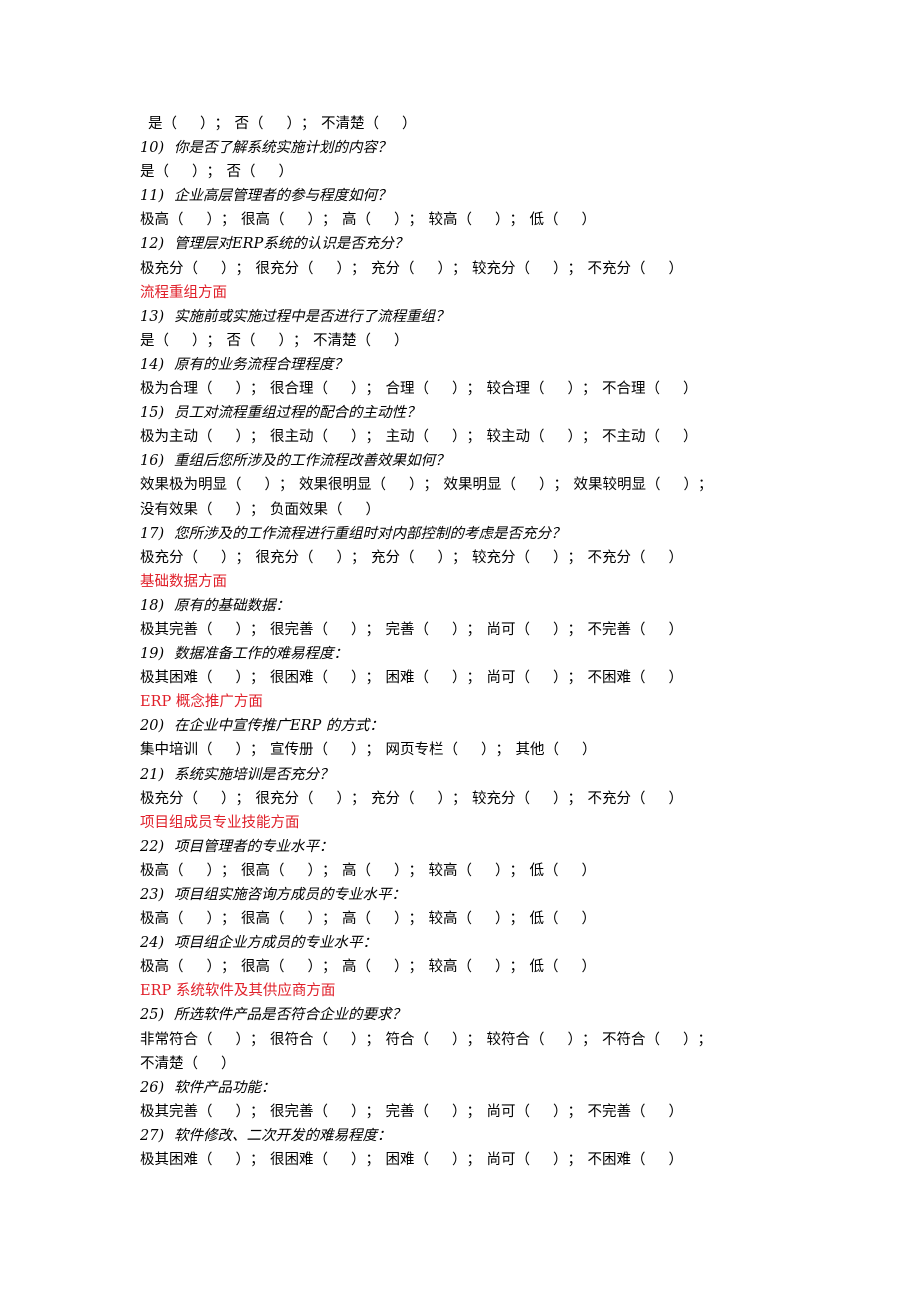 Image resolution: width=920 pixels, height=1302 pixels. I want to click on answer-option: 集中培训（）, so click(195, 750).